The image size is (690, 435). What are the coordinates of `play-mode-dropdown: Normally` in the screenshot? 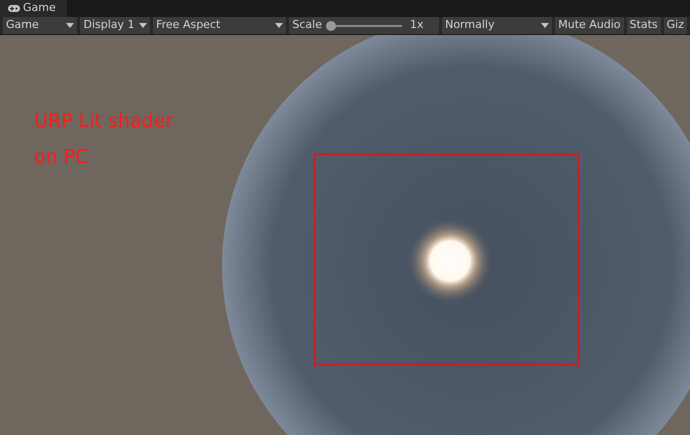 It's located at (497, 25).